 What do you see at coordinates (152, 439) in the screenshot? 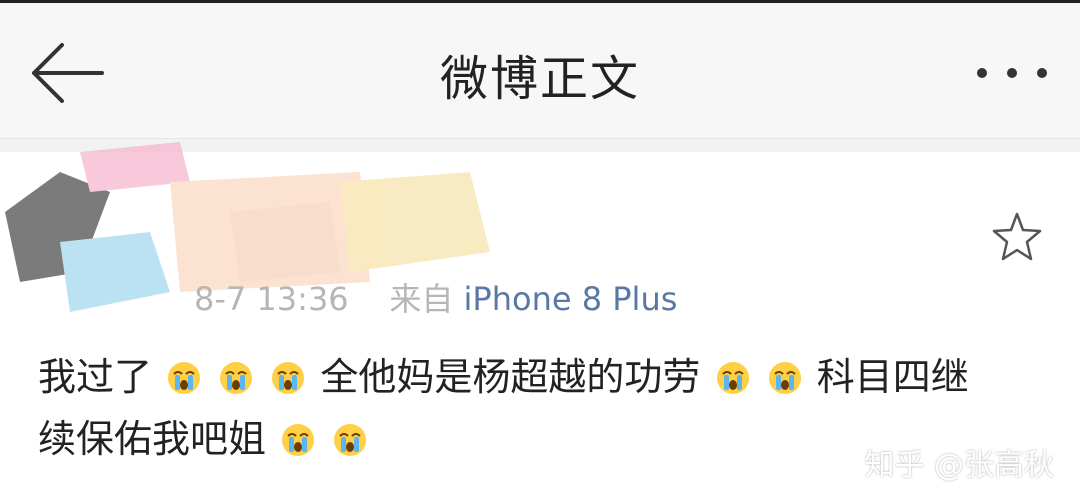
I see `body-text-segment: 续保佑我吧姐` at bounding box center [152, 439].